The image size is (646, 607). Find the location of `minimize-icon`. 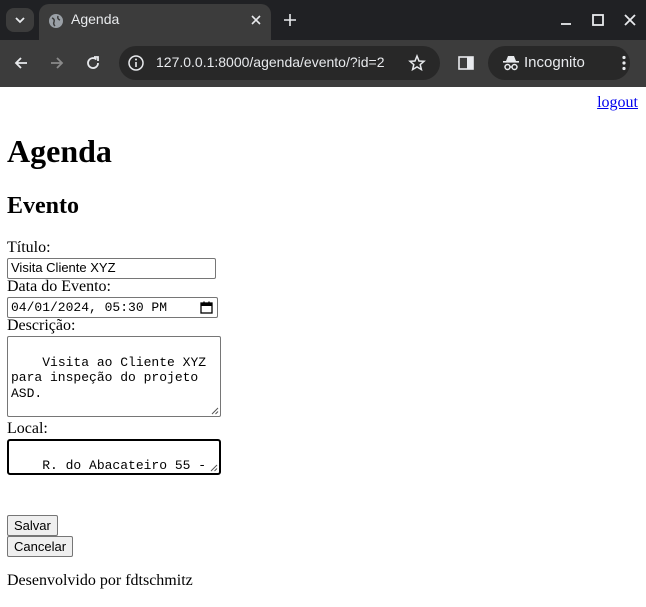

minimize-icon is located at coordinates (566, 20).